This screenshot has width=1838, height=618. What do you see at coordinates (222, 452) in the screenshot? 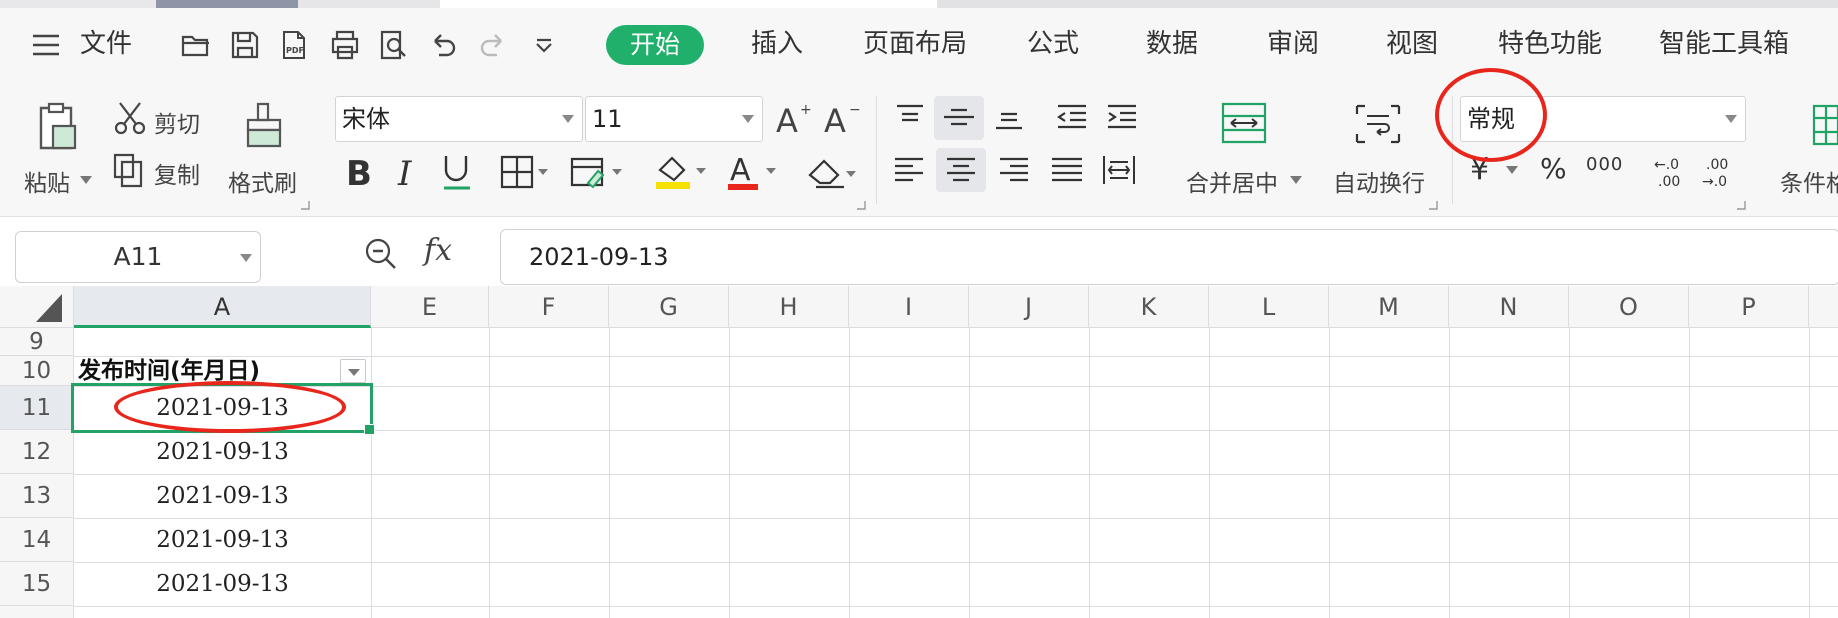
I see `cell-a12: 2021-09-13` at bounding box center [222, 452].